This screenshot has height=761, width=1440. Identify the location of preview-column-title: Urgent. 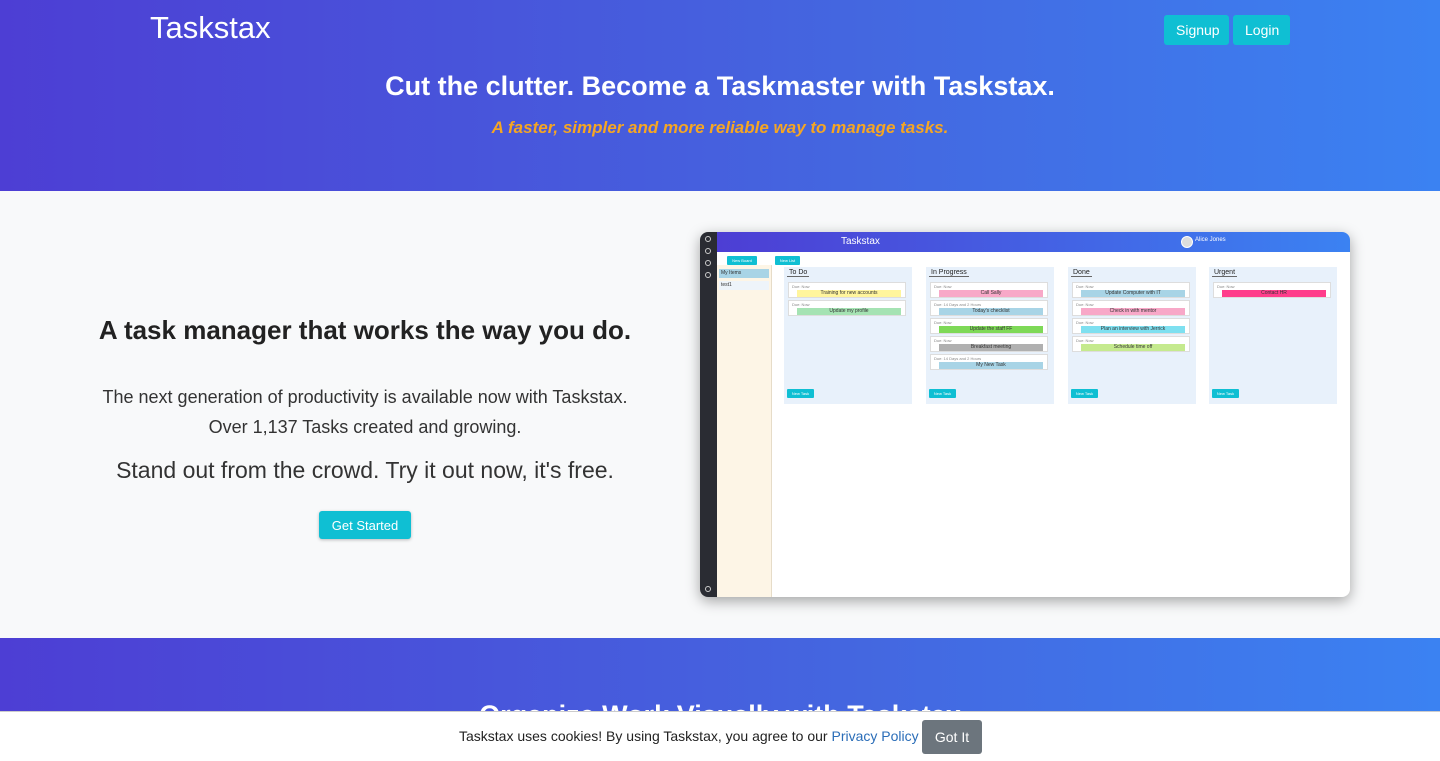
(1225, 273).